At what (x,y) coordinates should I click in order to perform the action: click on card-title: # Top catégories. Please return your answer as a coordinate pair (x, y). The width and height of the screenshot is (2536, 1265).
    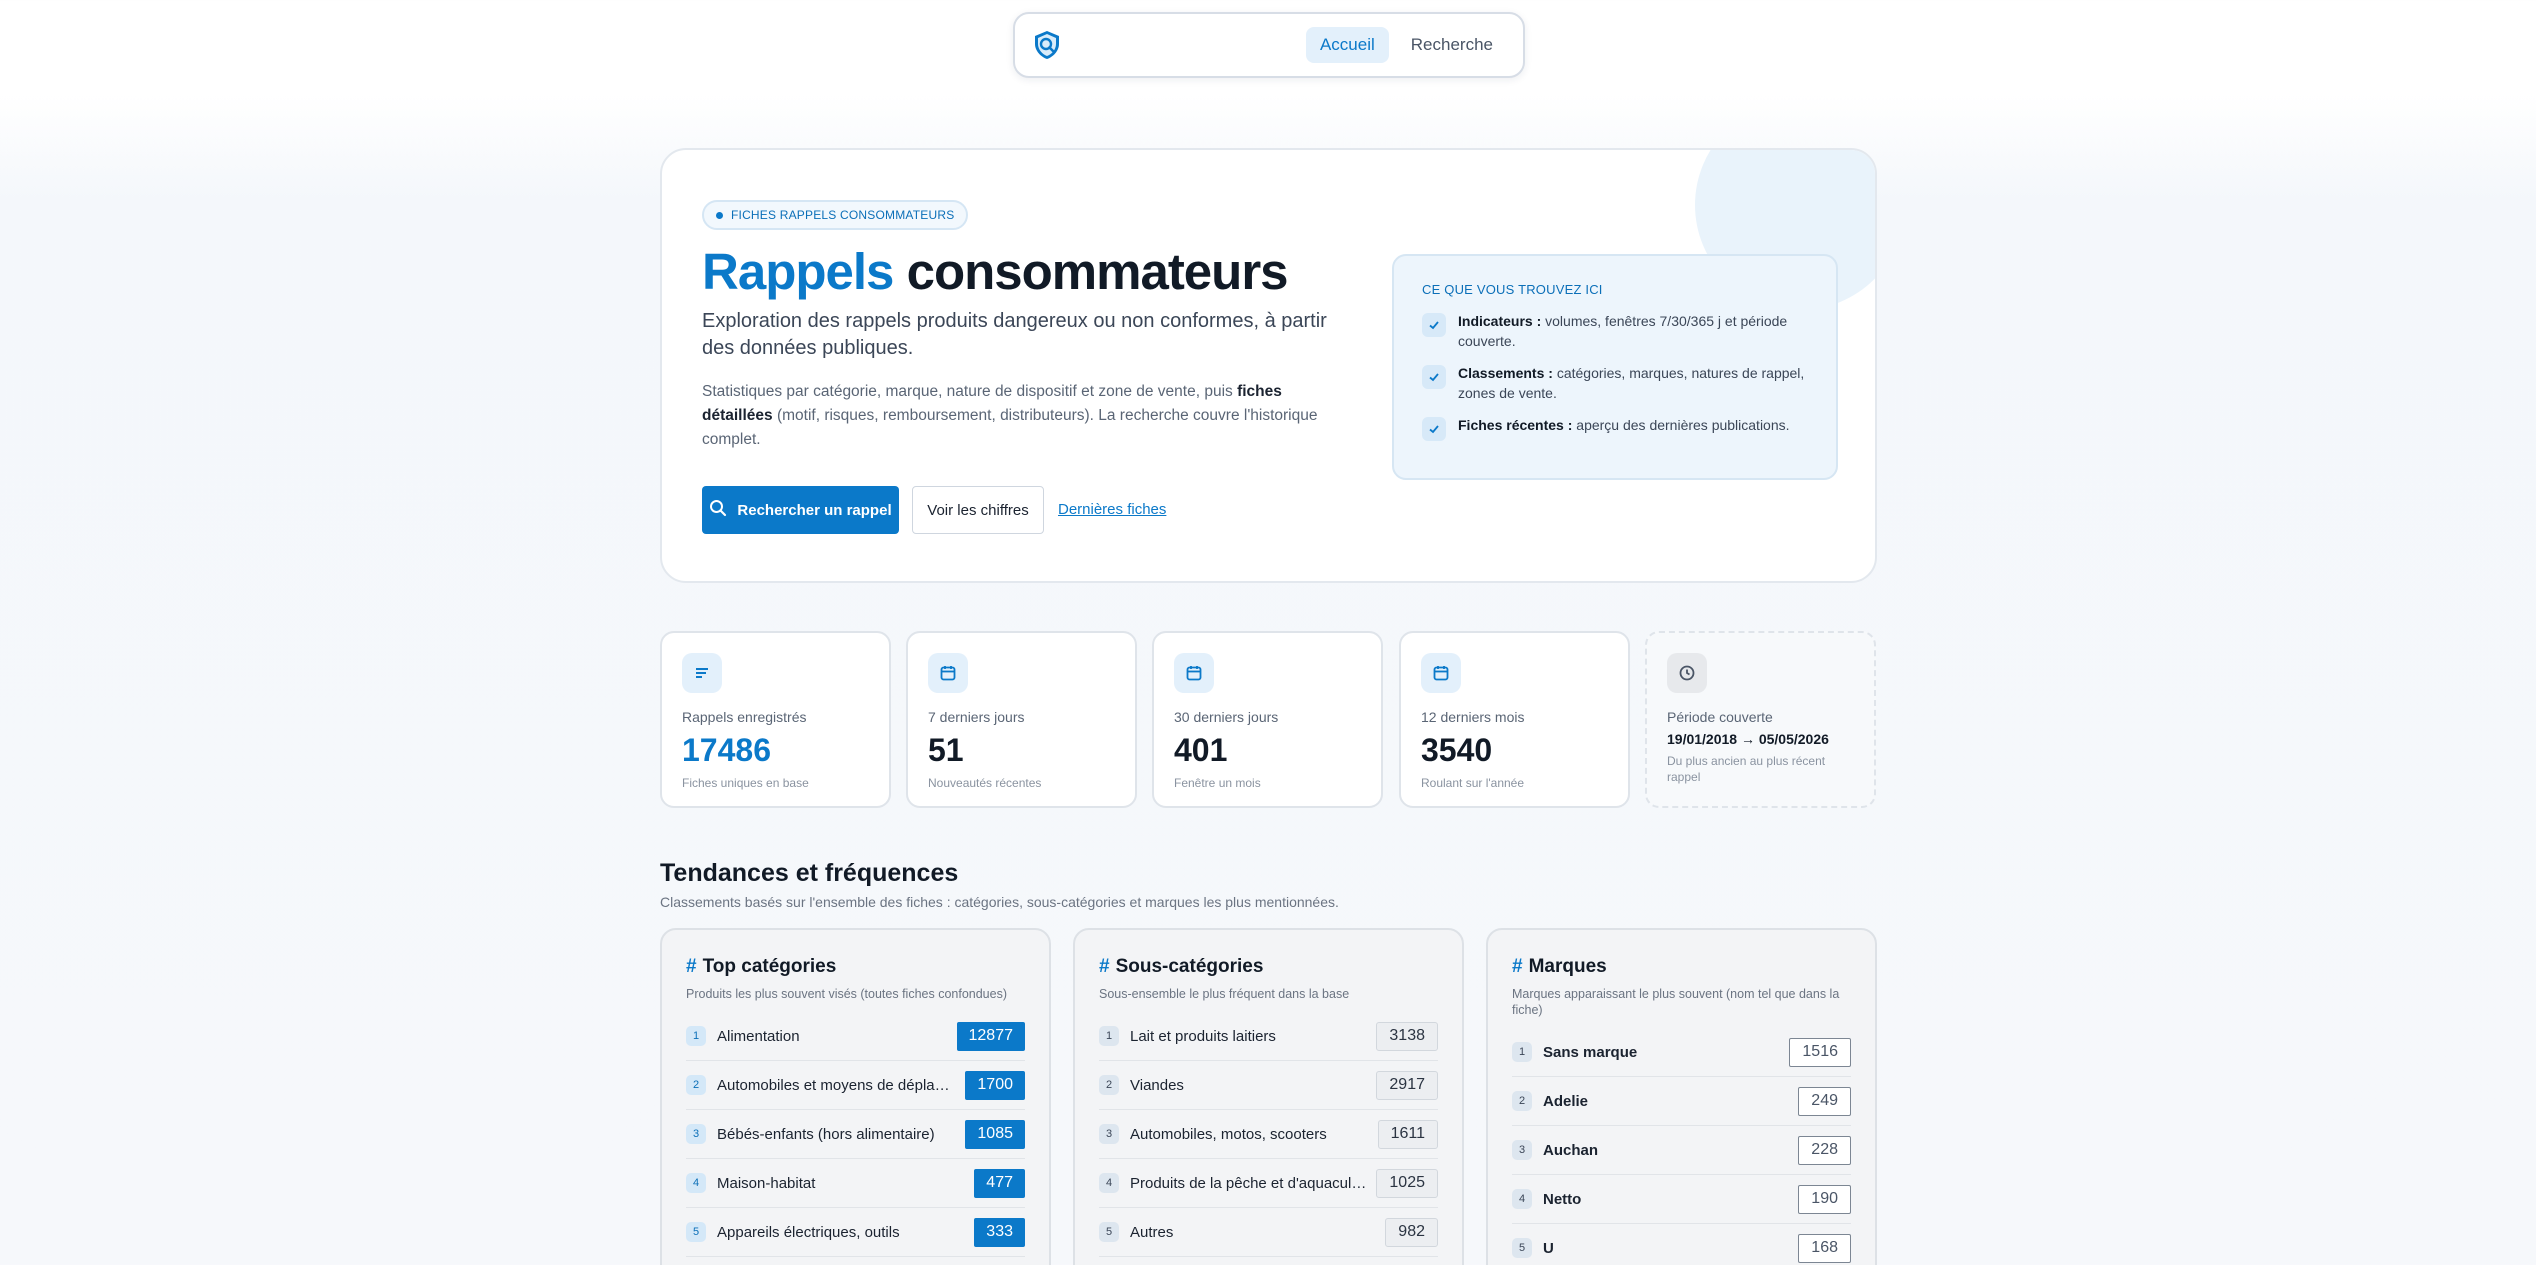
    Looking at the image, I should click on (855, 967).